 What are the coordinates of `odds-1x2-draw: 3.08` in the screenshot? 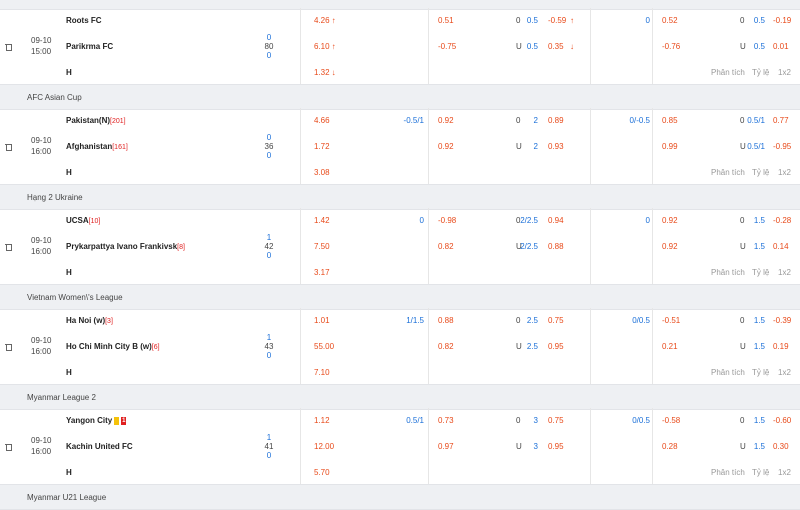 It's located at (322, 173).